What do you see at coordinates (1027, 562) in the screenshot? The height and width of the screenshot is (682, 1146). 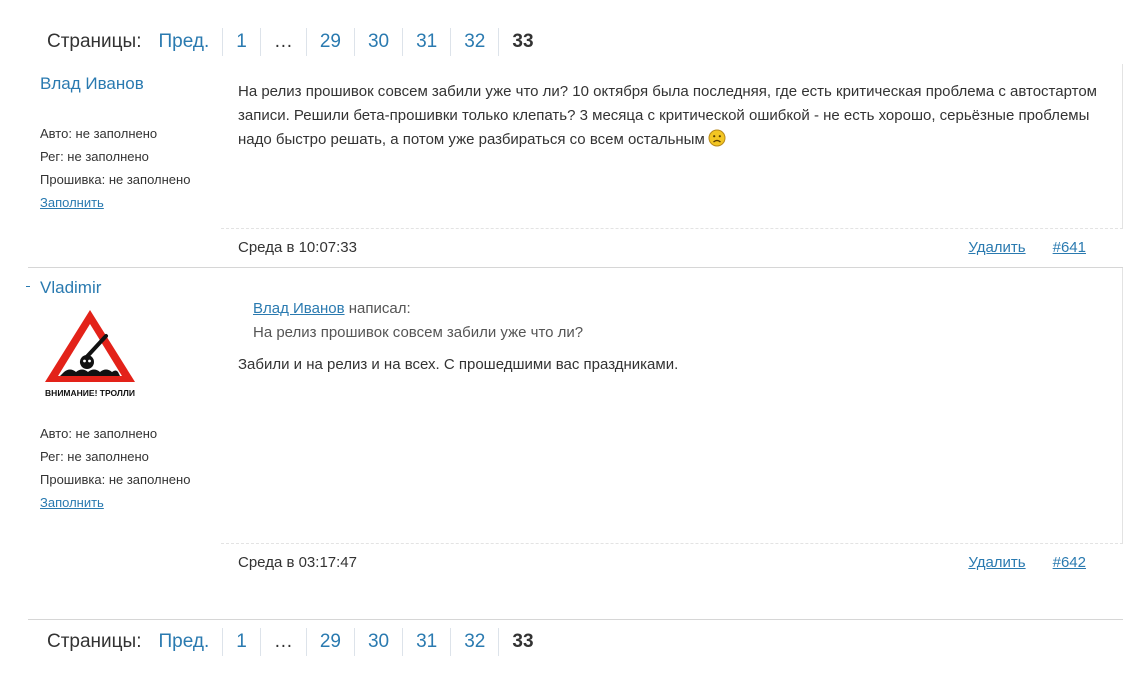 I see `post-actions: Удалить #642` at bounding box center [1027, 562].